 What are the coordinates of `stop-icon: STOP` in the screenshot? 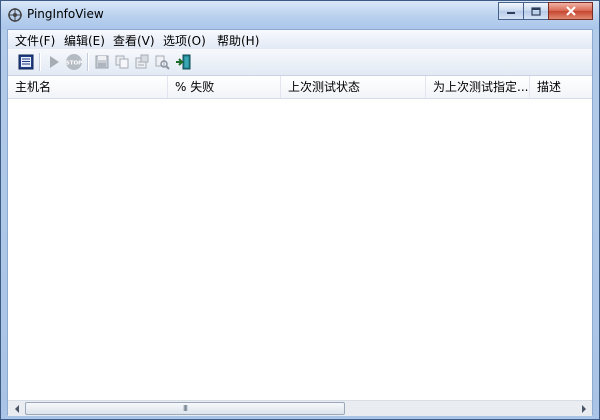 It's located at (74, 62).